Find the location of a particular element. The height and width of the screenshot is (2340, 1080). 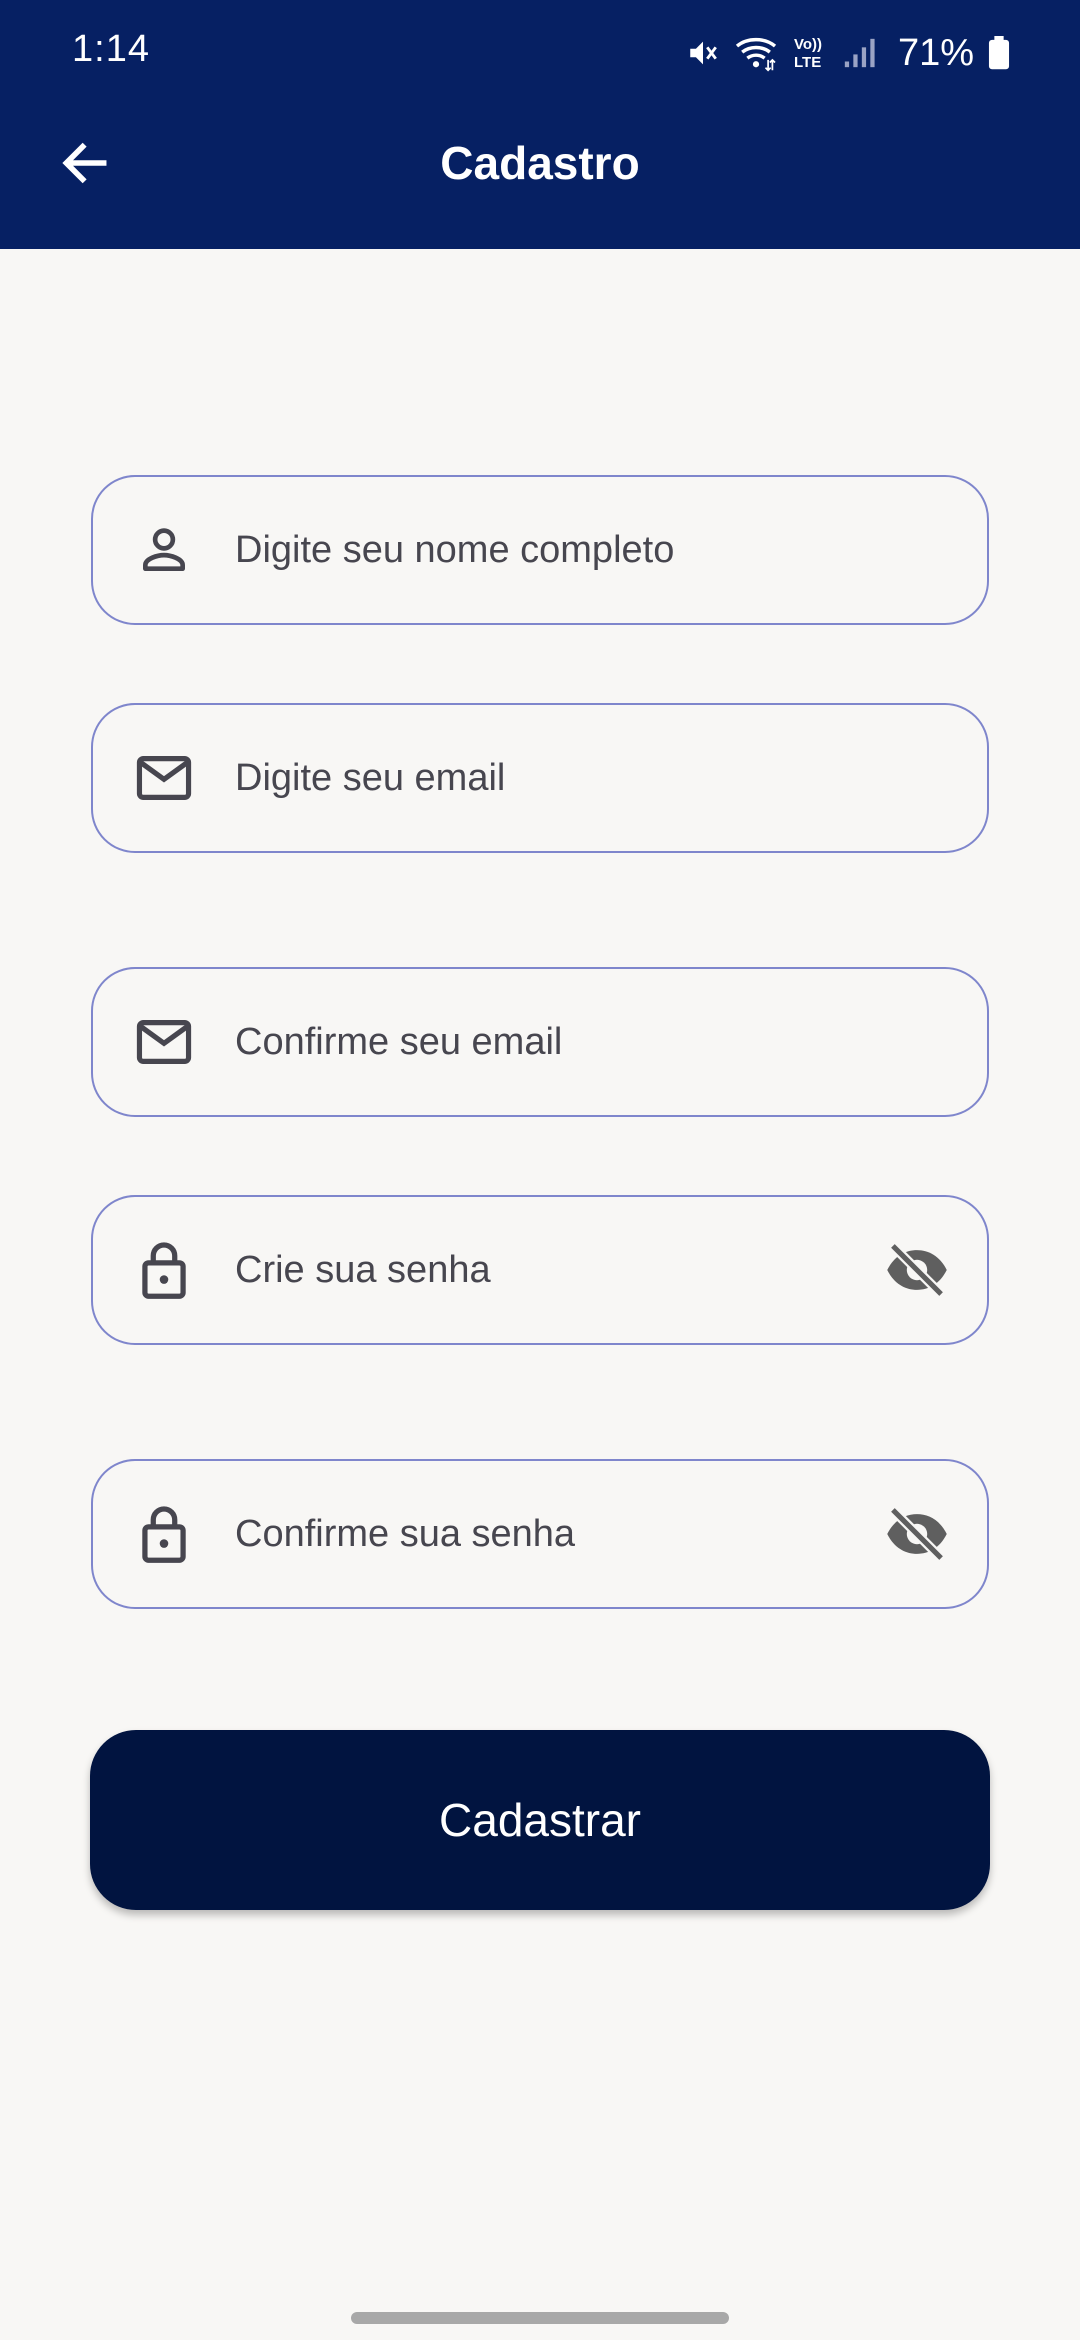

home-indicator is located at coordinates (540, 2318).